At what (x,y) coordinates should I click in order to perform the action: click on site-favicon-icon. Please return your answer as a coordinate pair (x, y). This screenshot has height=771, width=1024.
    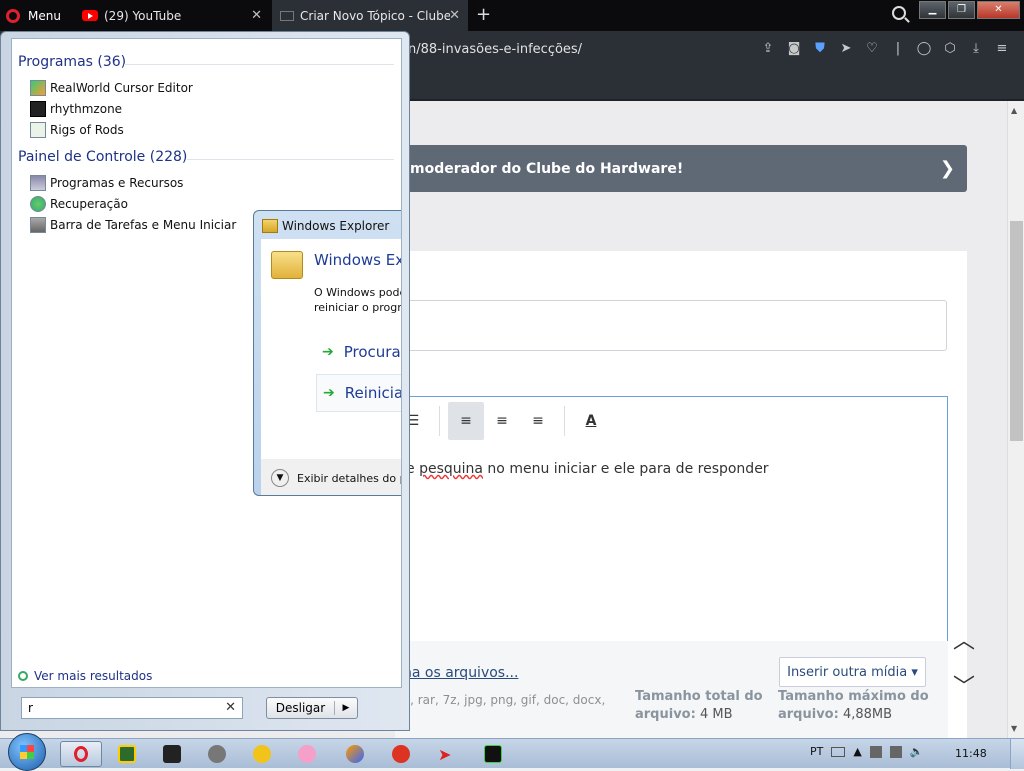
    Looking at the image, I should click on (287, 15).